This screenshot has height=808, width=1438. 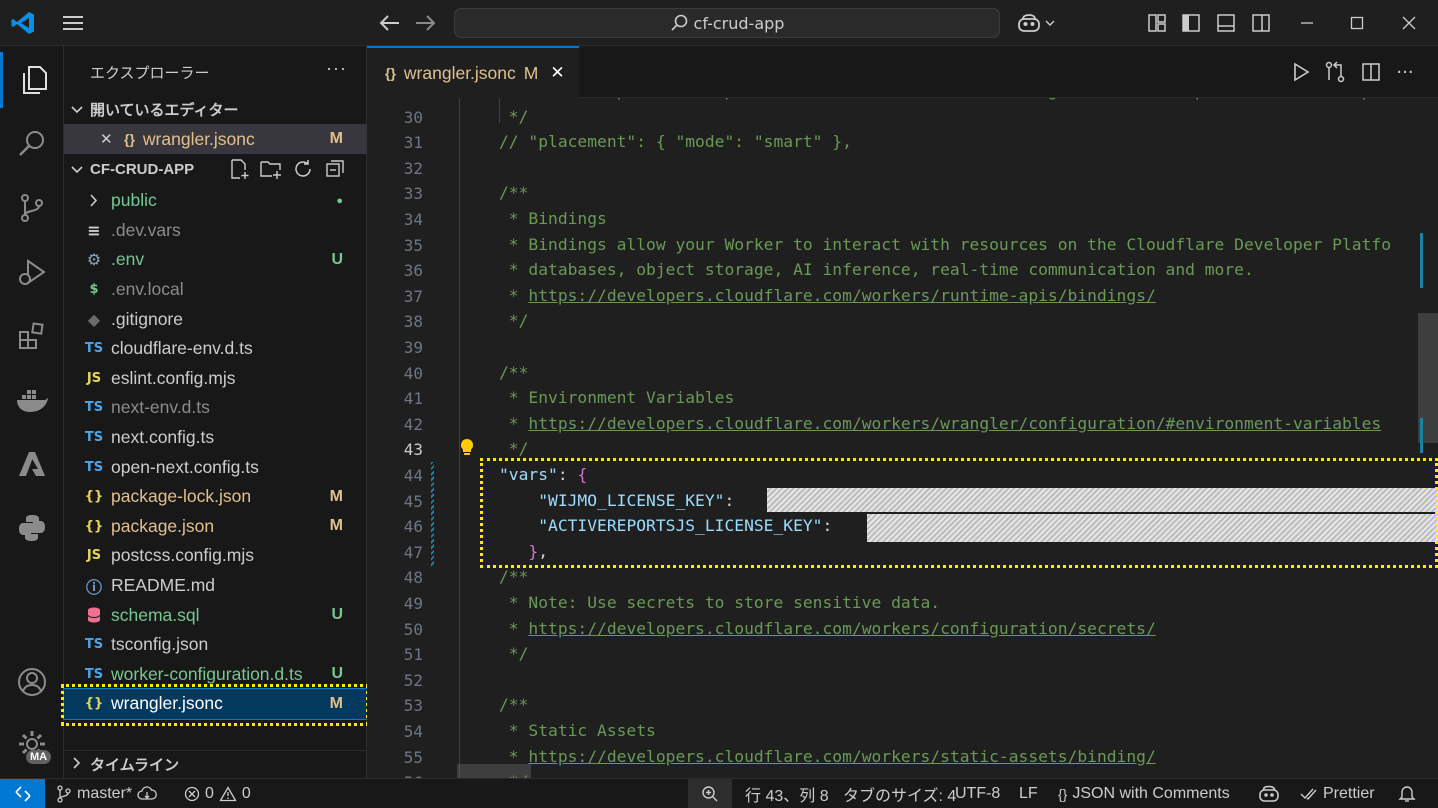 I want to click on close-editor-icon: ✕, so click(x=108, y=139).